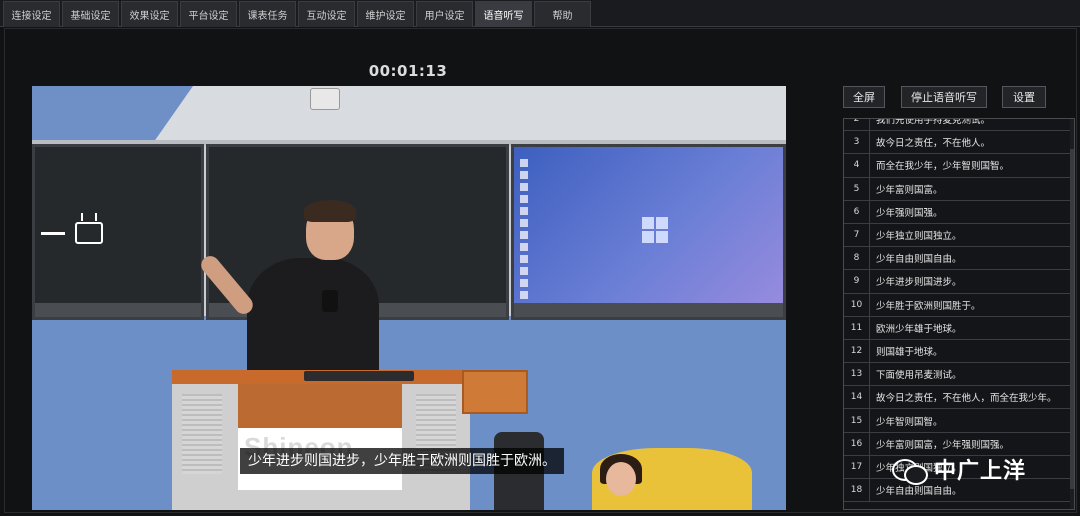 This screenshot has width=1080, height=516. I want to click on list-item: 5 少年富则国富。, so click(959, 189).